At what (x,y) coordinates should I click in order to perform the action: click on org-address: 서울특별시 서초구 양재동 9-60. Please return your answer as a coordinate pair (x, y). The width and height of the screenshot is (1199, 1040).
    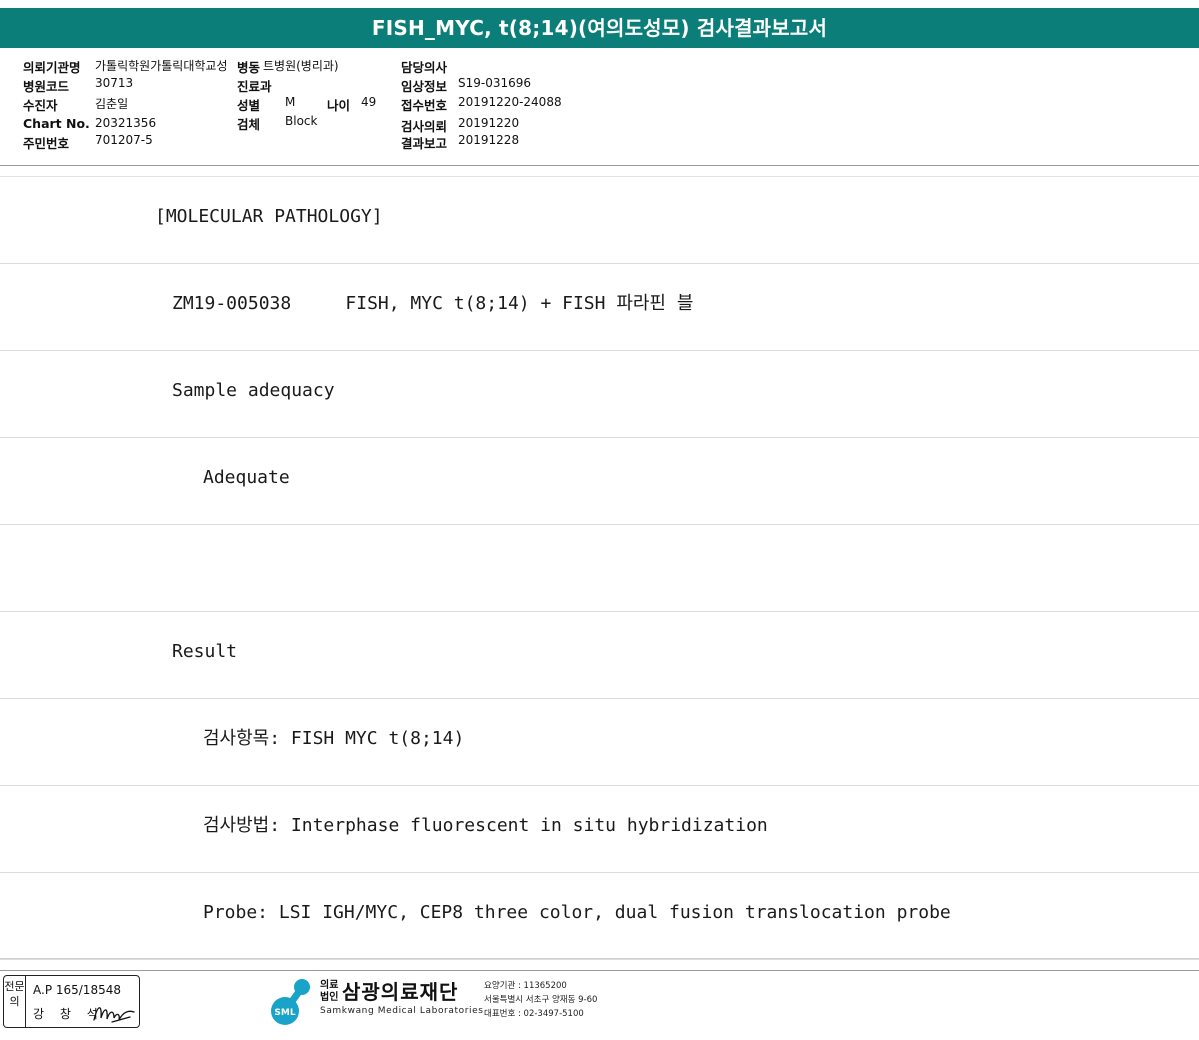
    Looking at the image, I should click on (541, 1000).